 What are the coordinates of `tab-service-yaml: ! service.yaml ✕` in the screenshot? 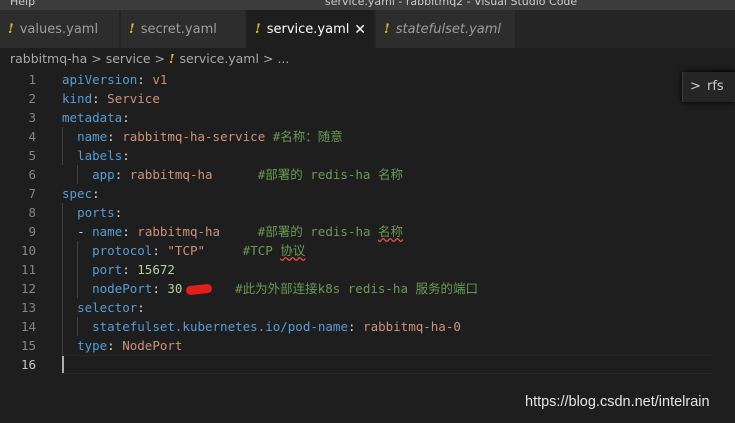 It's located at (311, 29).